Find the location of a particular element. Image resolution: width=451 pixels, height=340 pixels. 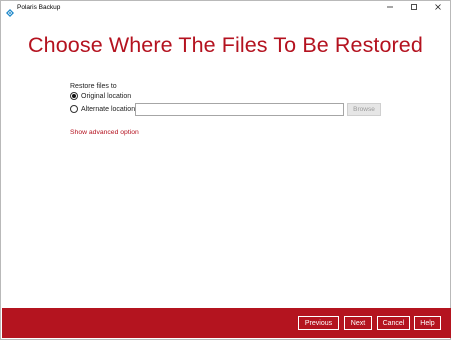

previous-button: Previous is located at coordinates (318, 323).